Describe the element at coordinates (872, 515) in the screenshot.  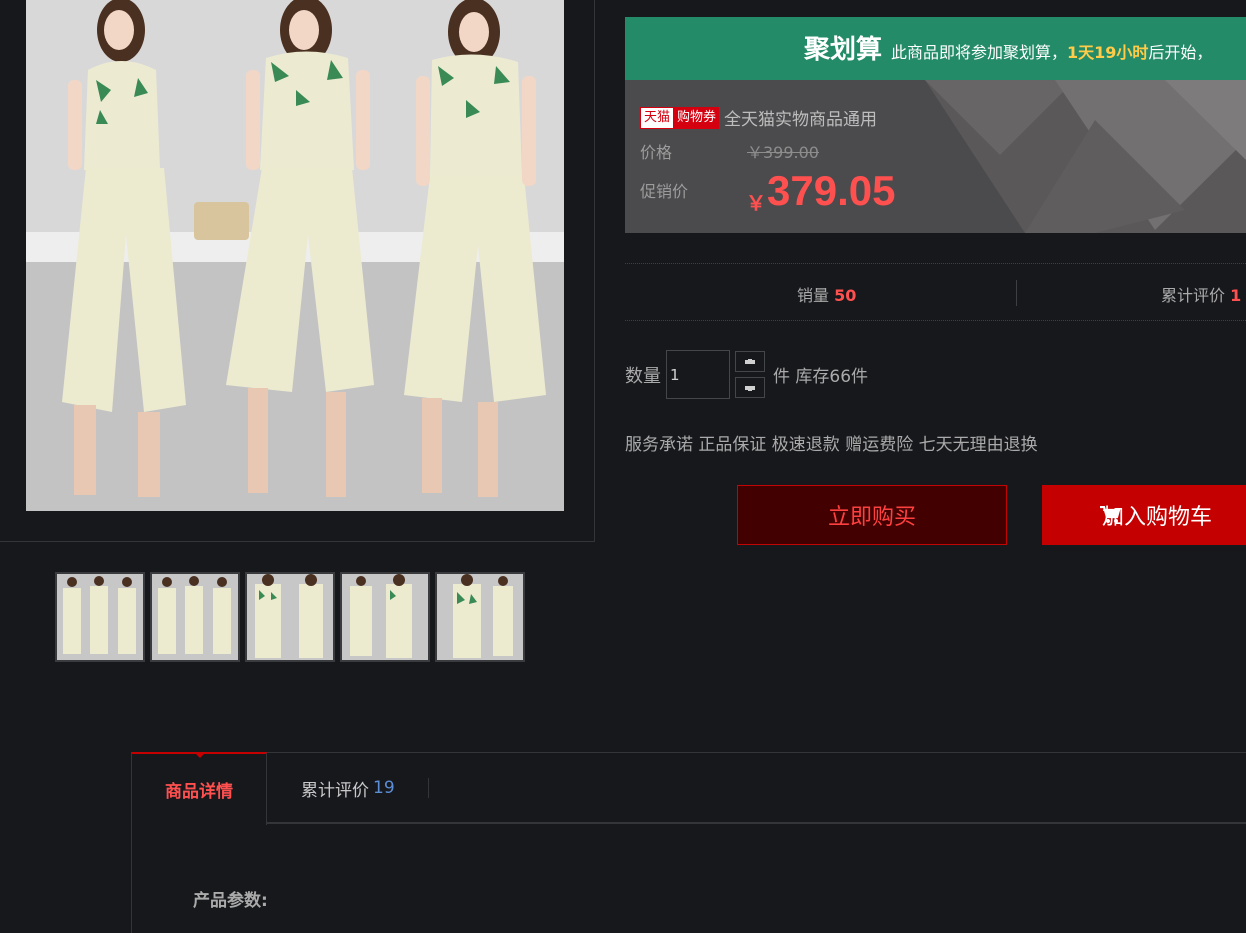
I see `buy-now-button: 立即购买` at that location.